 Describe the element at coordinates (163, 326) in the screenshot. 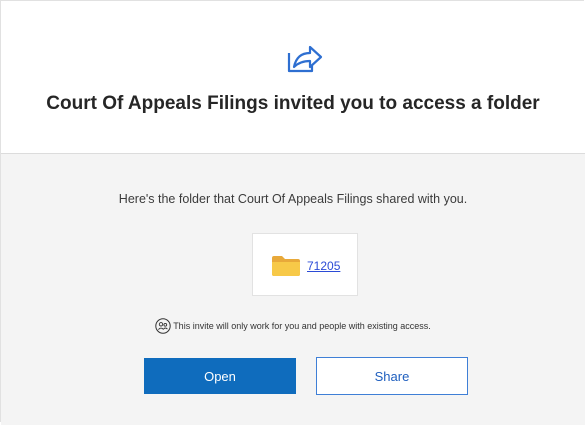

I see `people-icon` at that location.